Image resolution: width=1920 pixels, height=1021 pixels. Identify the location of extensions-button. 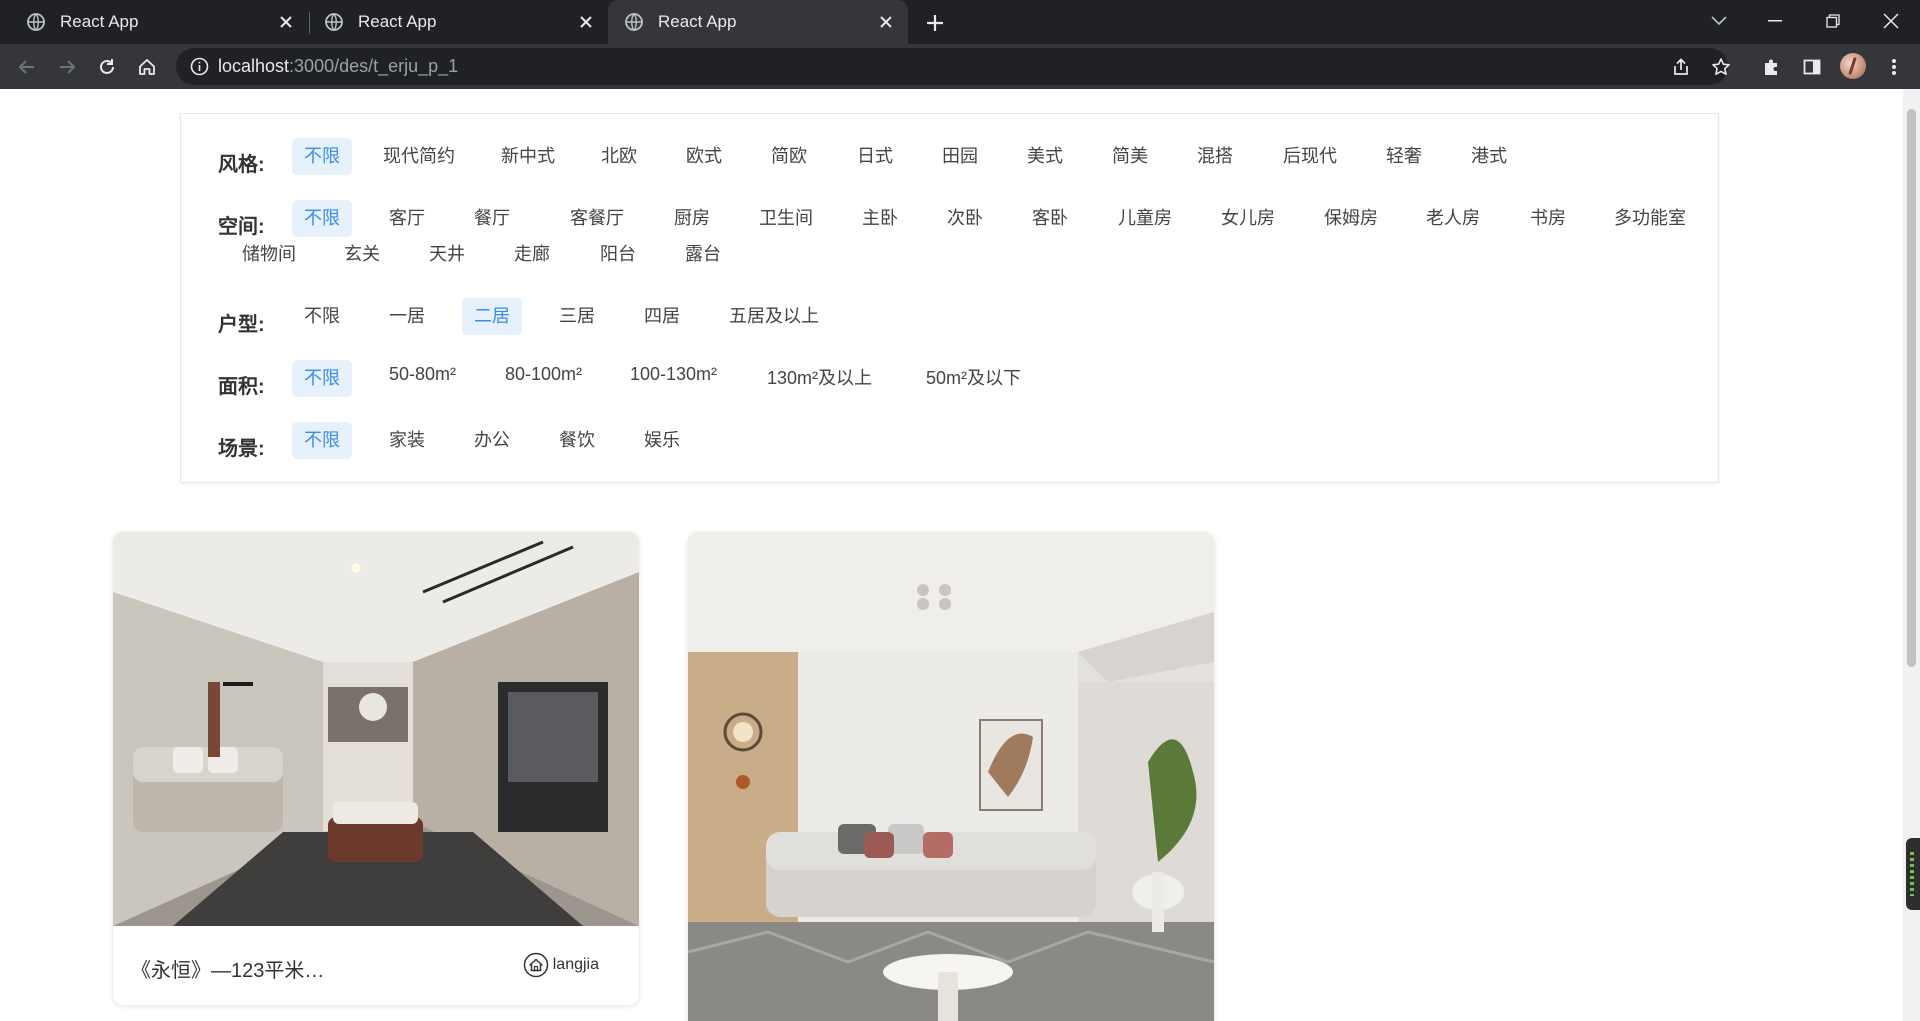
(1772, 67).